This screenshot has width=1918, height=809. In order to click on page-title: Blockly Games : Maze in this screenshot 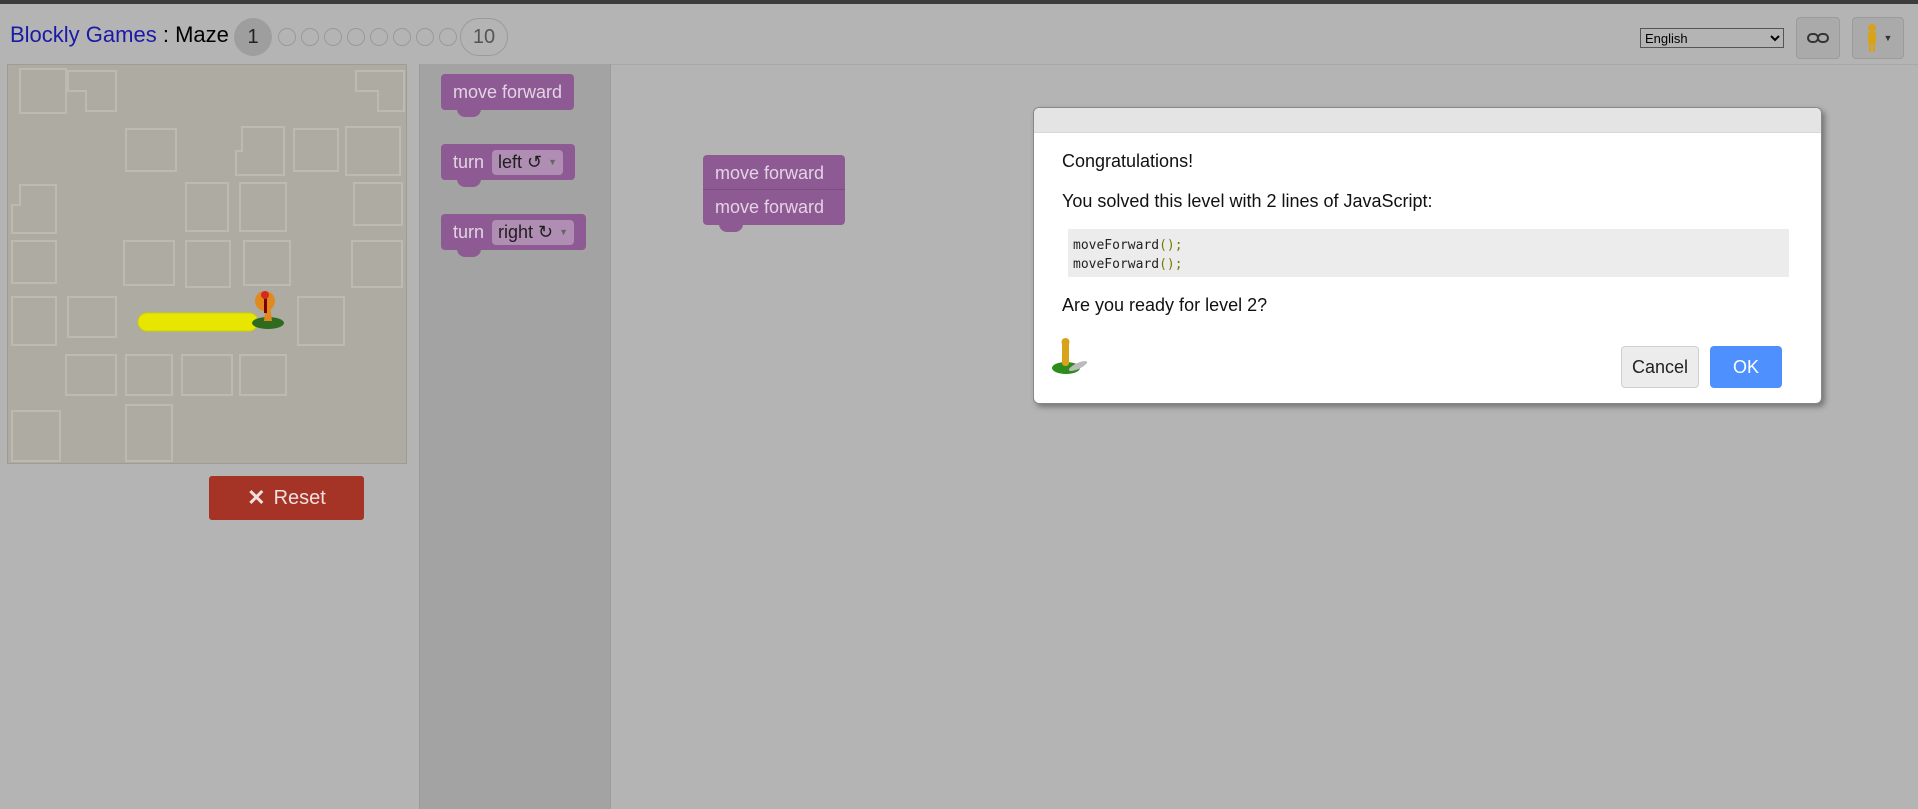, I will do `click(119, 35)`.